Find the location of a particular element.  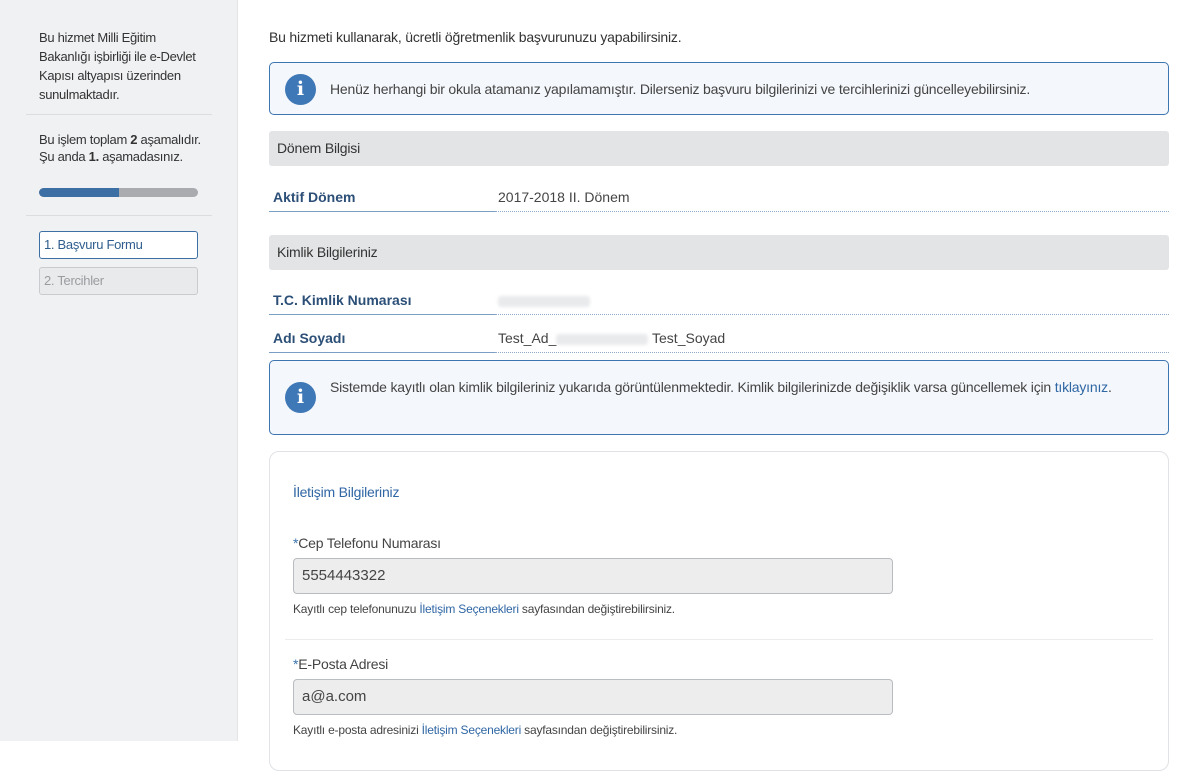

period-section-header: Dönem Bilgisi is located at coordinates (719, 148).